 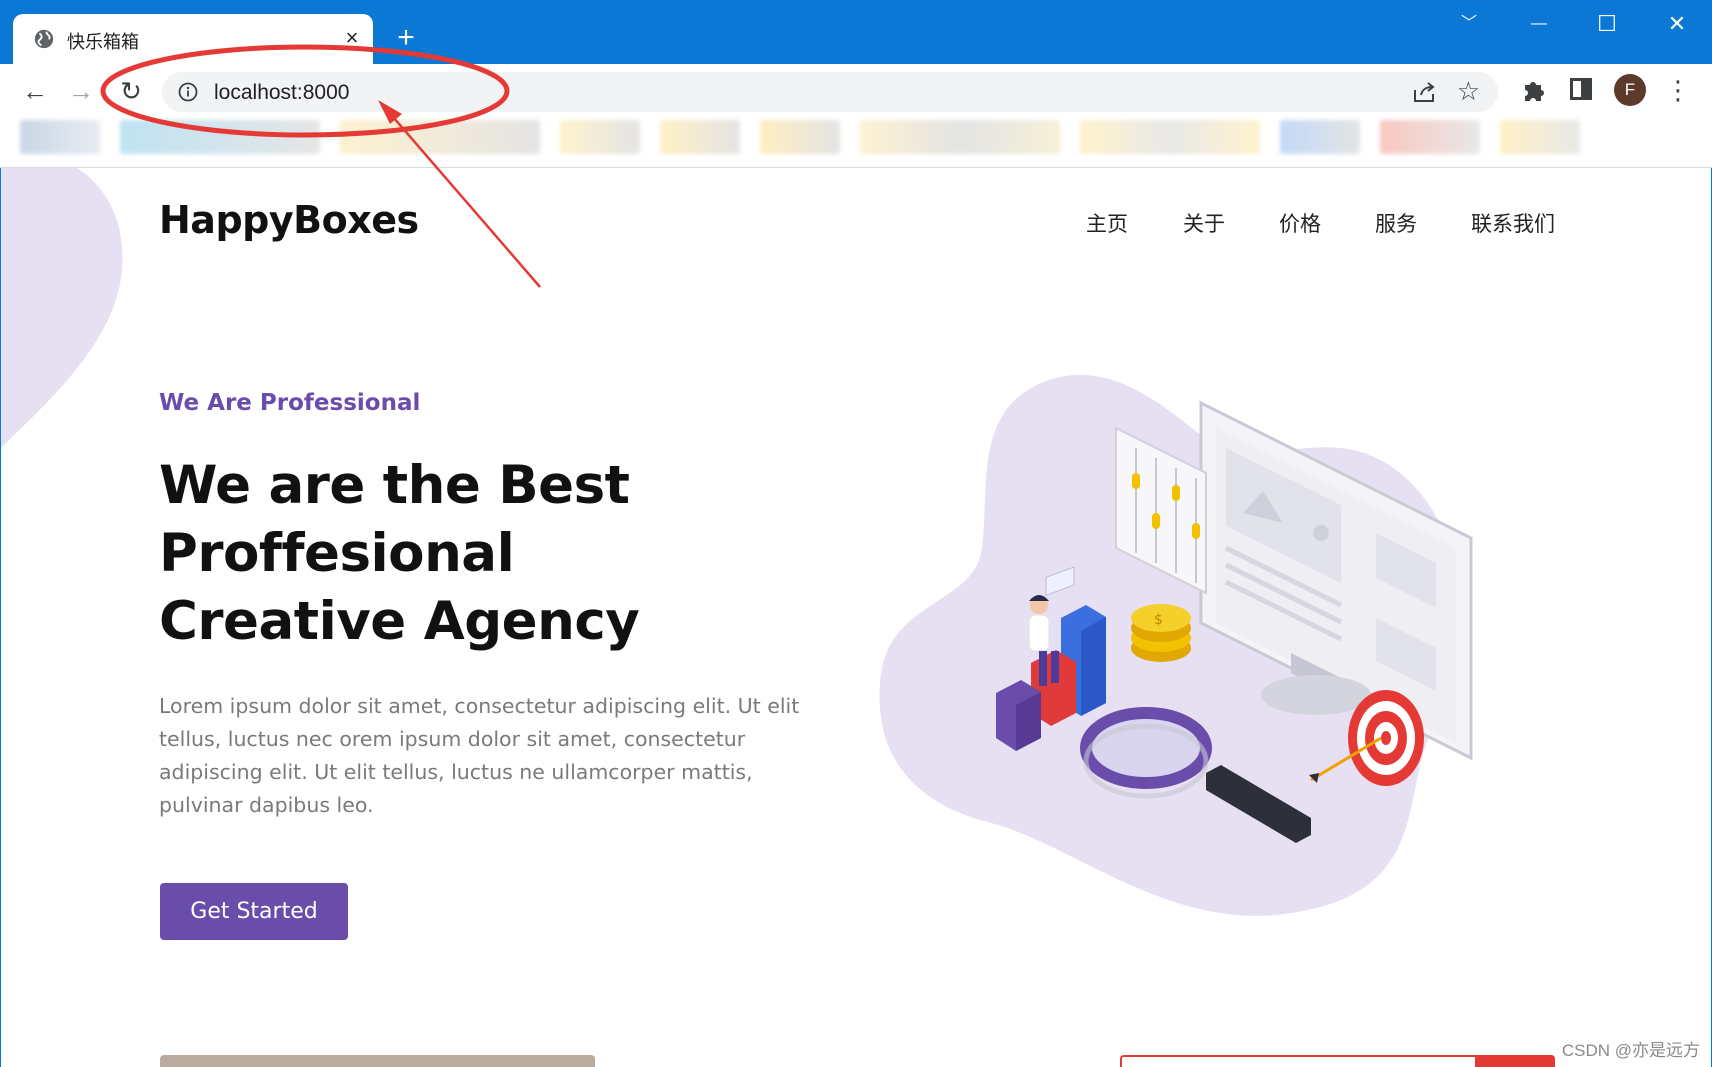 What do you see at coordinates (103, 42) in the screenshot?
I see `tab-title: 快乐箱箱` at bounding box center [103, 42].